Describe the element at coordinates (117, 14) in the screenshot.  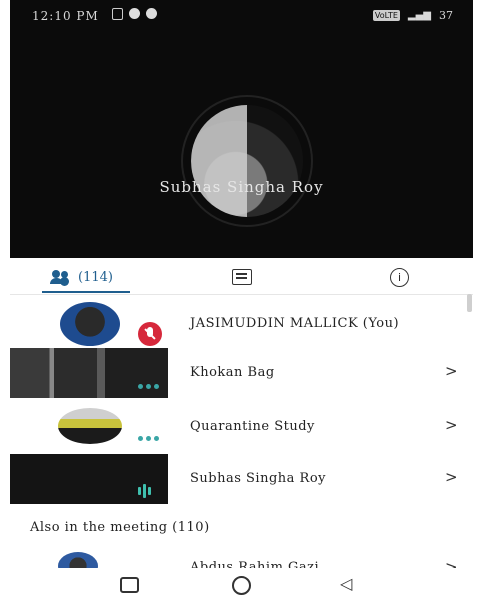
I see `notification-icon` at that location.